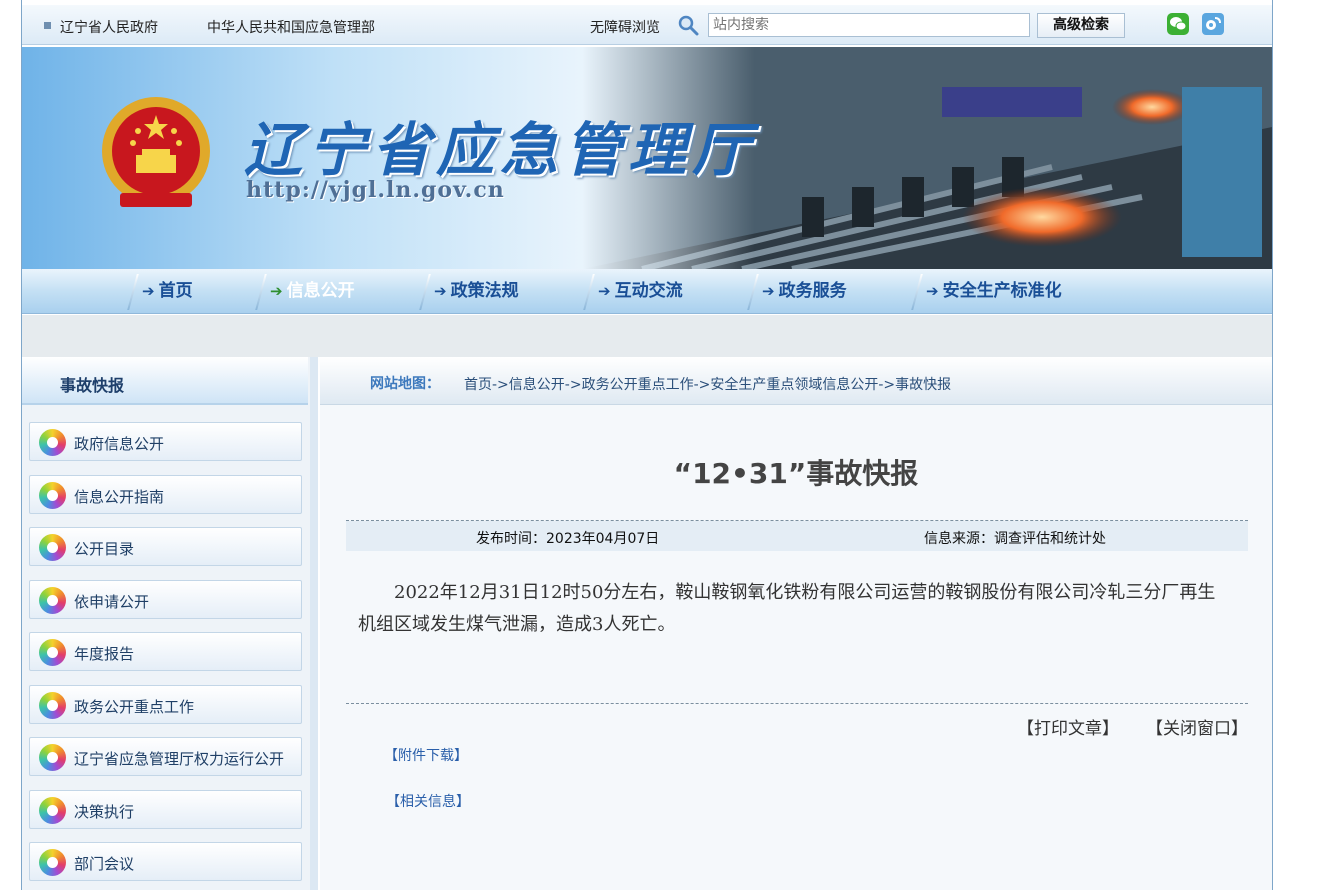  I want to click on nav-item-info-disclosure: ➔ 信息公开, so click(305, 291).